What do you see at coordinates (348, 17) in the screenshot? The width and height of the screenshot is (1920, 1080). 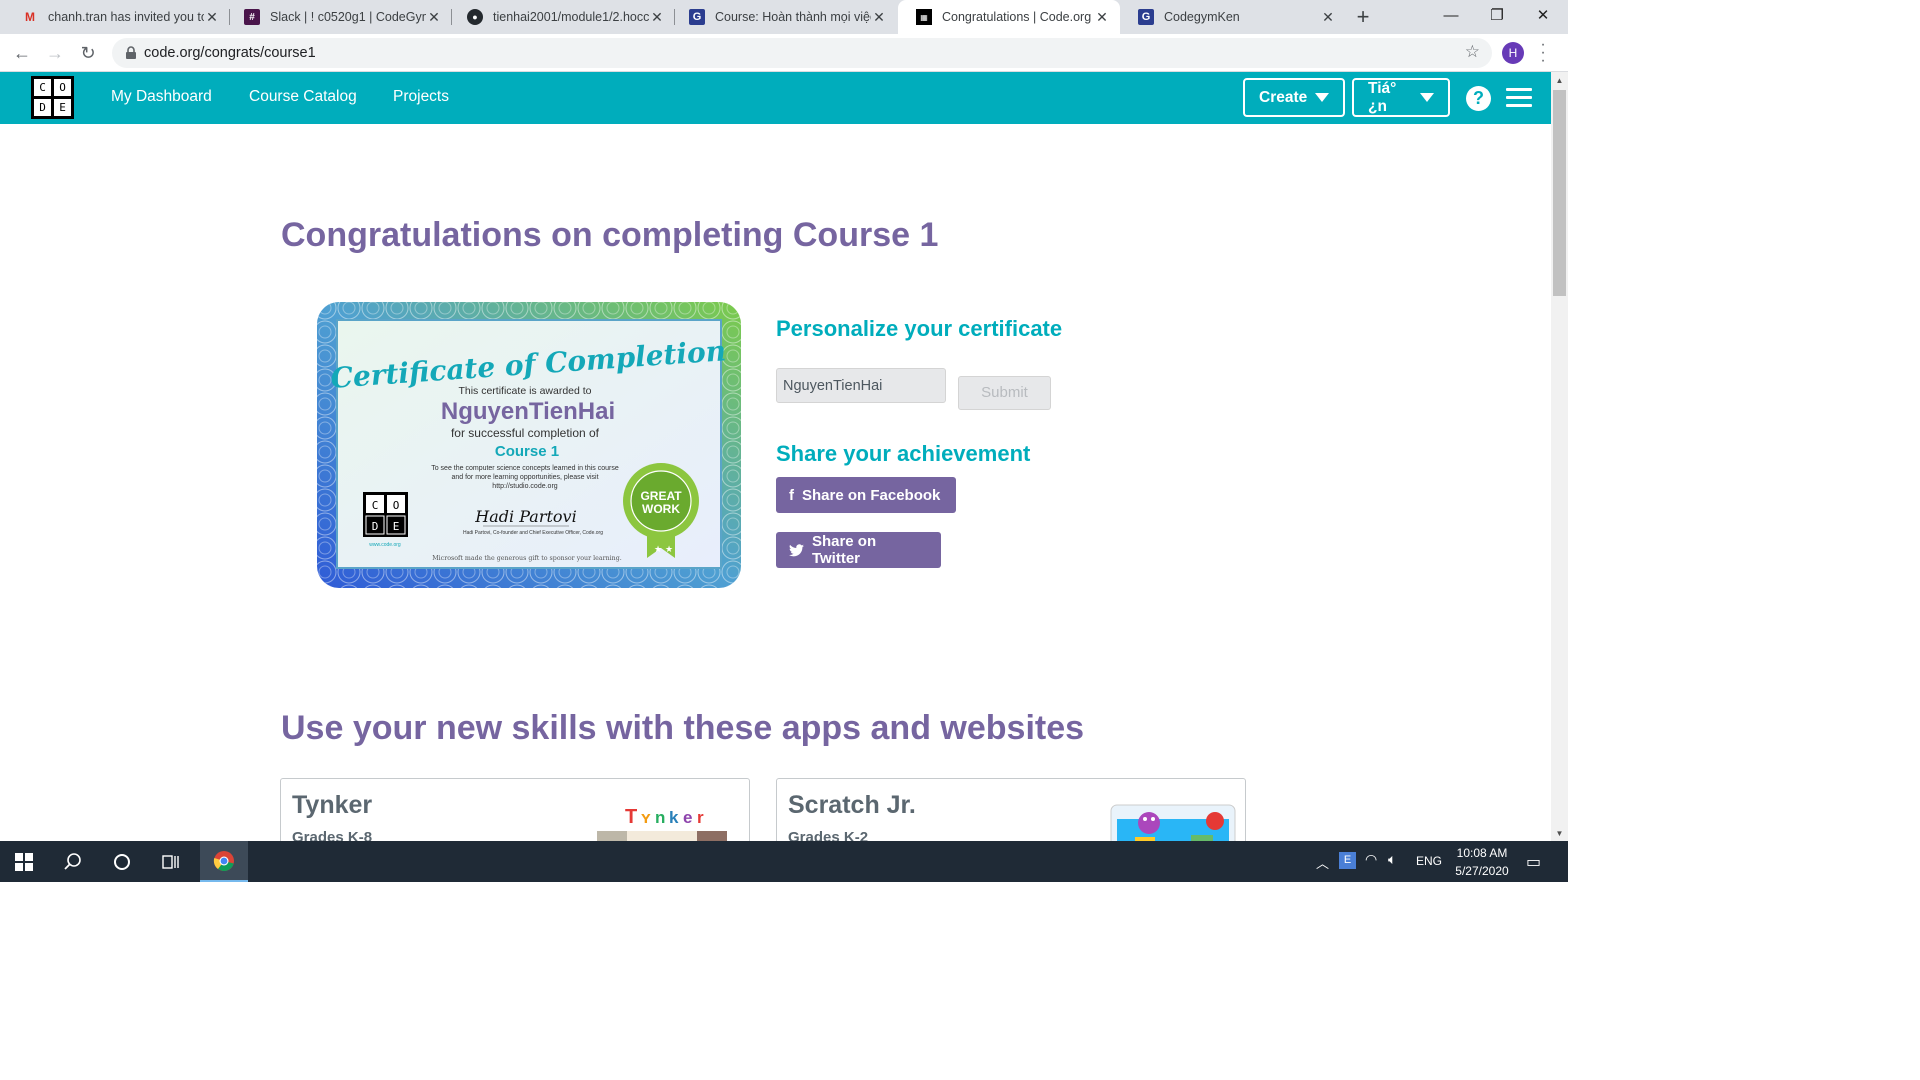 I see `tab-title: Slack | ! c0520g1 | CodeGym` at bounding box center [348, 17].